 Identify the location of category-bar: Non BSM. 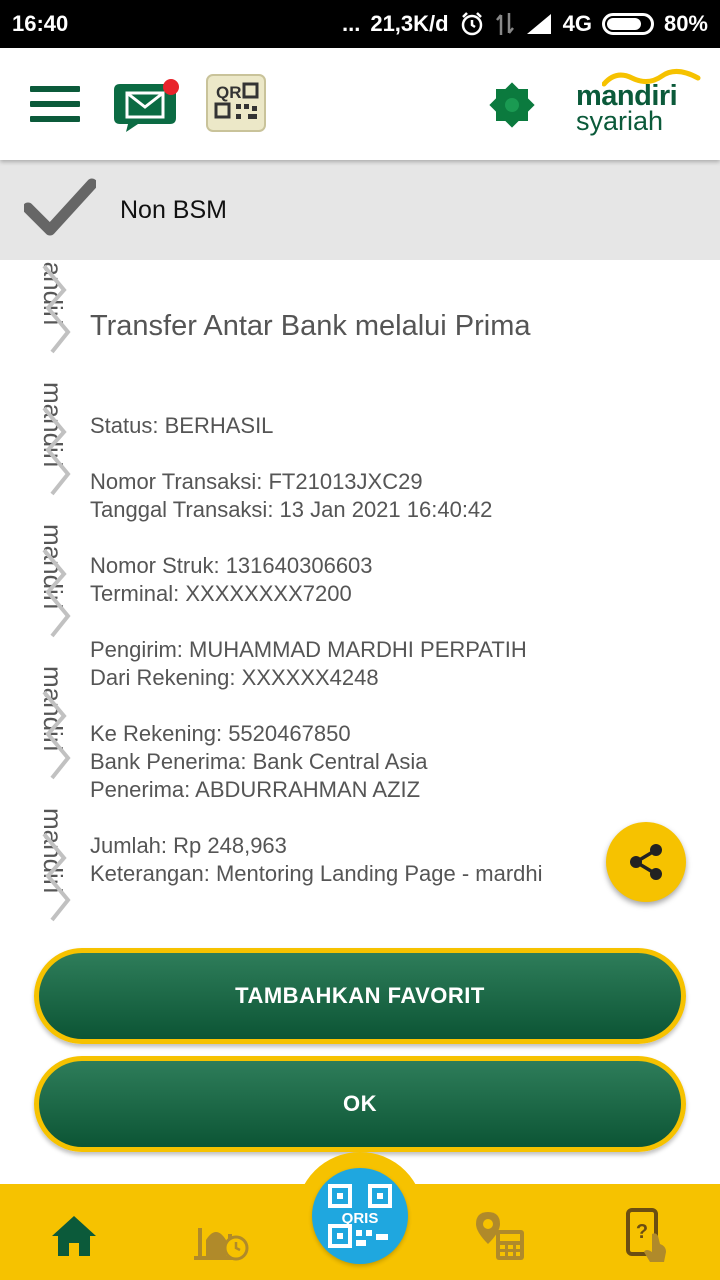
(360, 210).